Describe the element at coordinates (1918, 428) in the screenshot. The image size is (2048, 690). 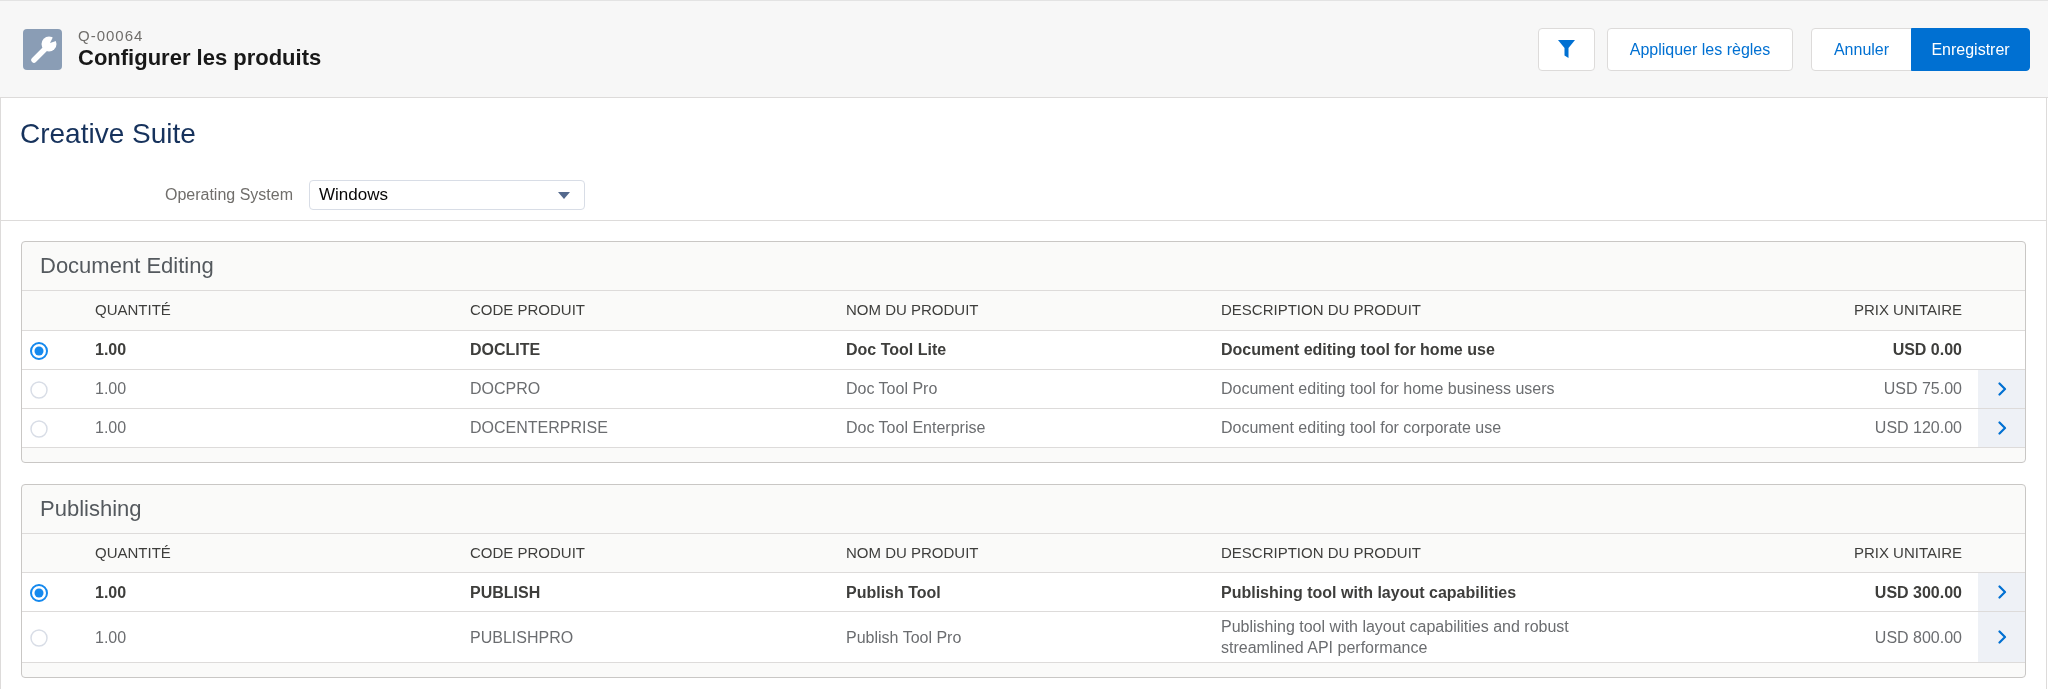
I see `price-cell-text: USD 120.00` at that location.